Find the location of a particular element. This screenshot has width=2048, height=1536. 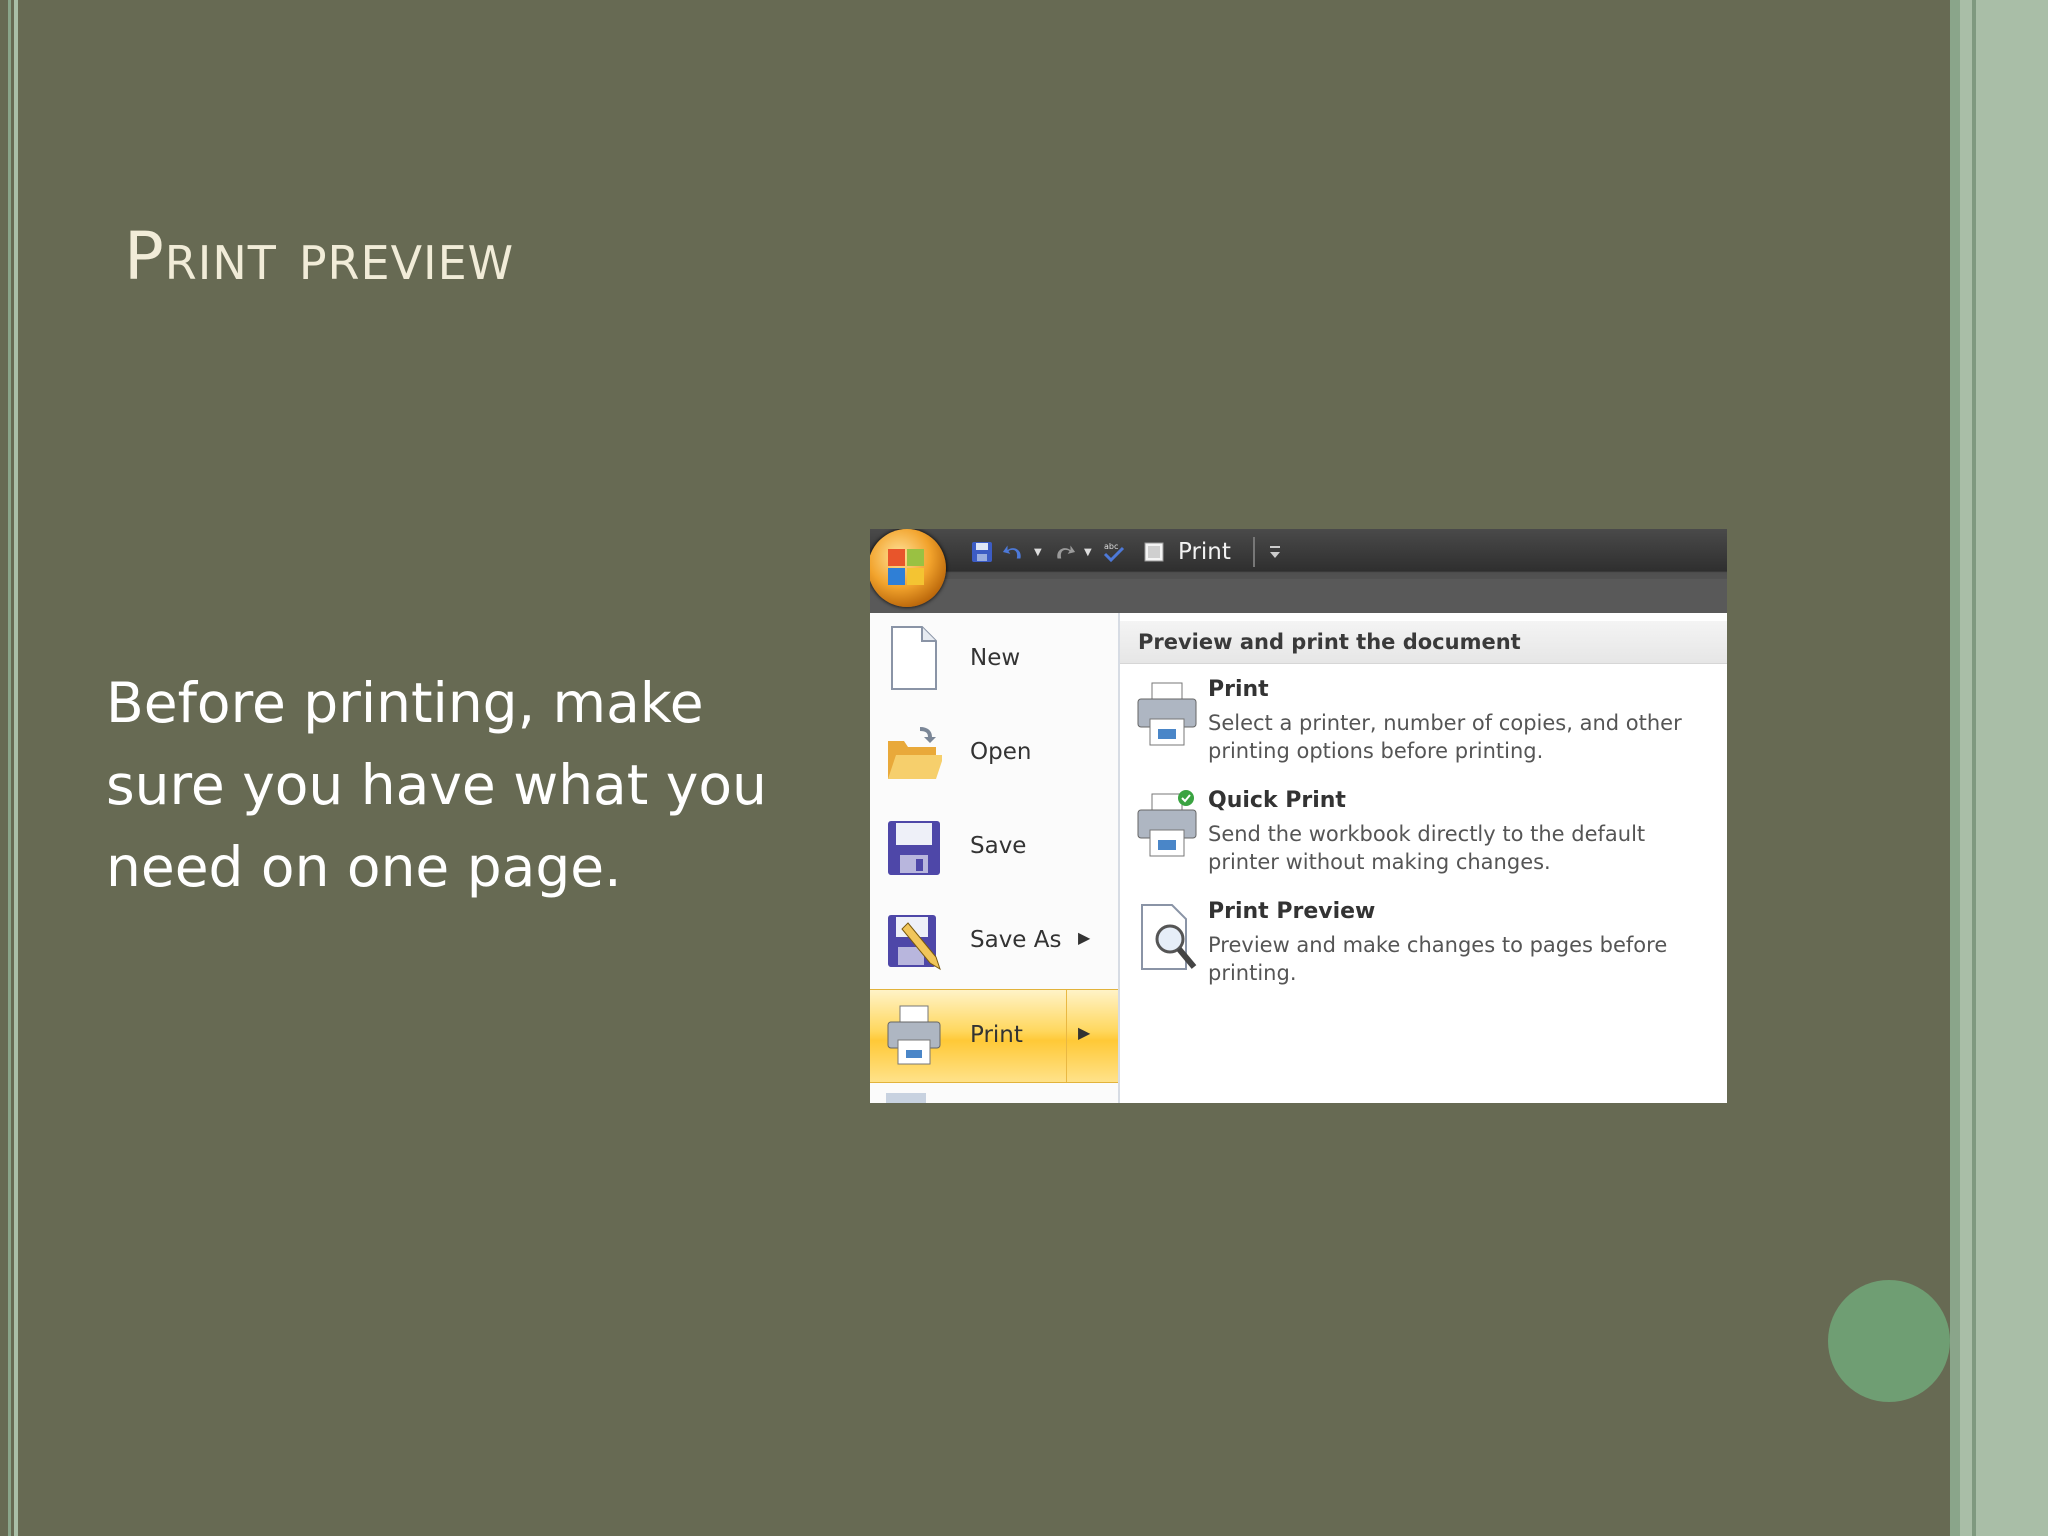

menu-item-label: New is located at coordinates (995, 658).